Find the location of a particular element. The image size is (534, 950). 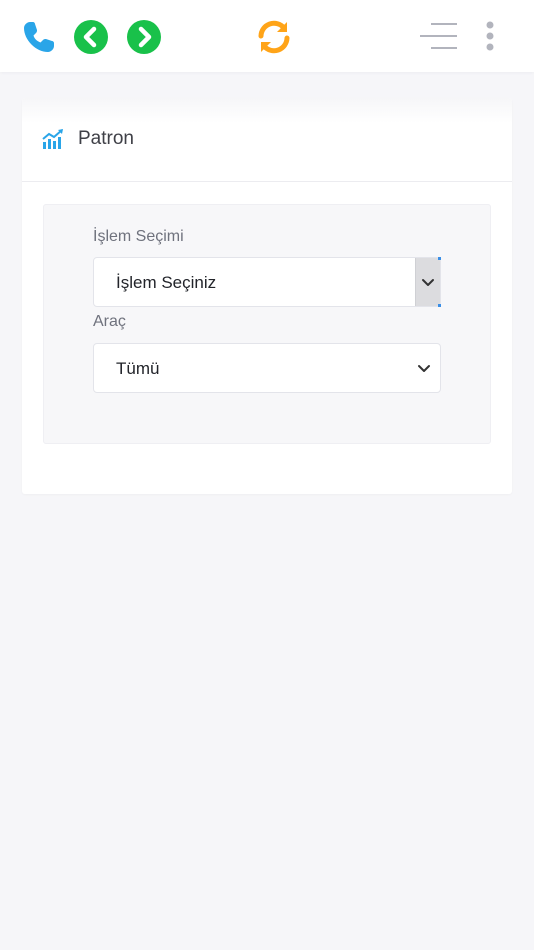

arac-label: Araç is located at coordinates (109, 321).